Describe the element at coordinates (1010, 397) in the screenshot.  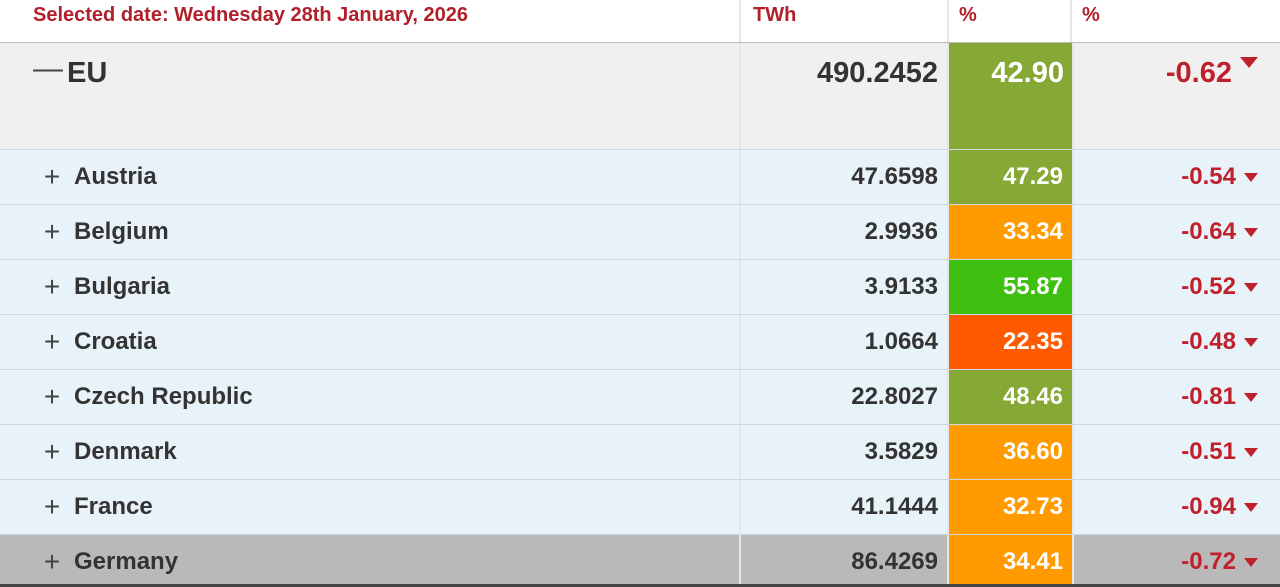
I see `row-percent: 48.46` at that location.